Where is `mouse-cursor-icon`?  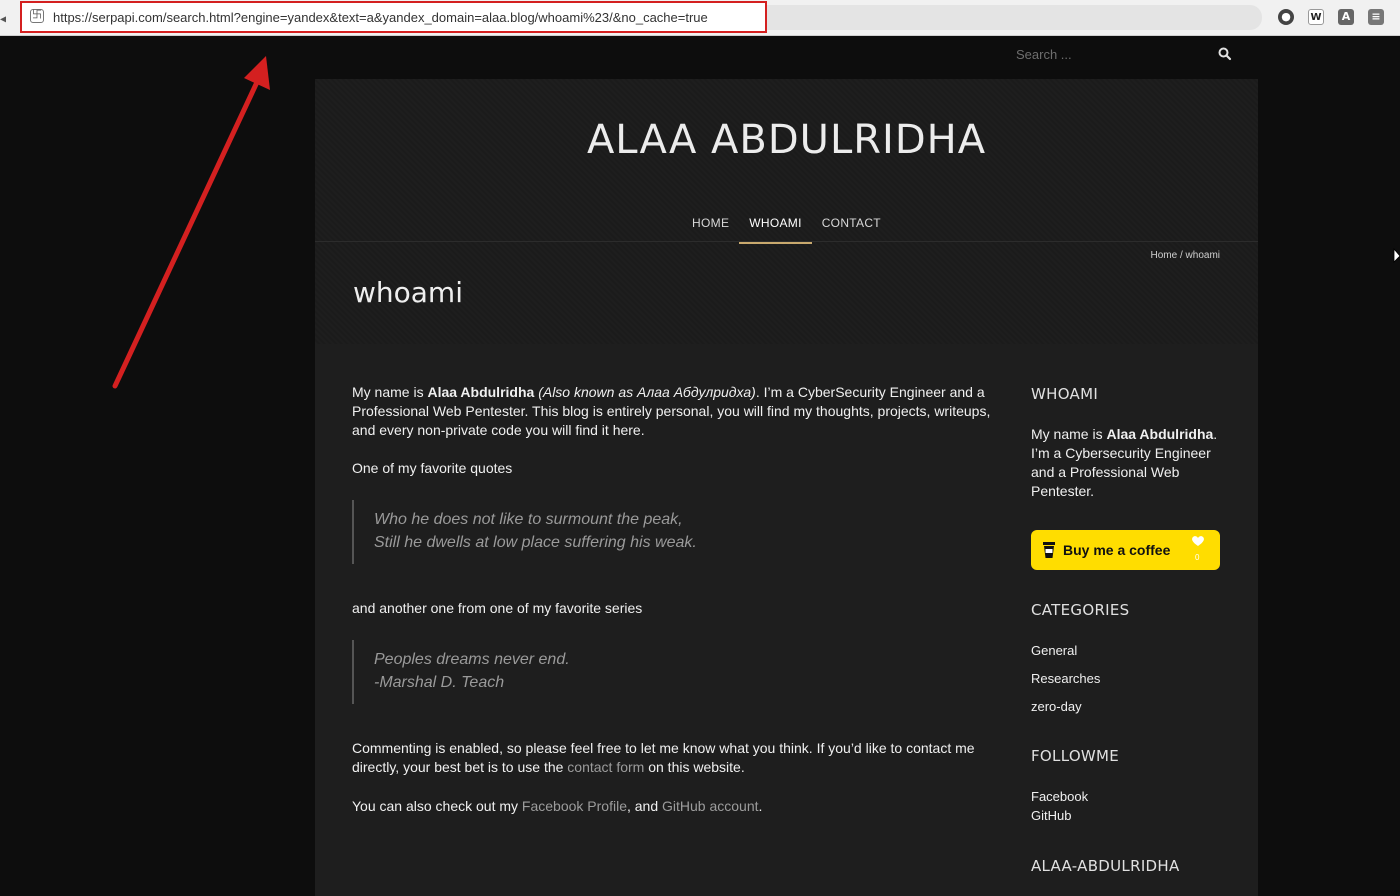 mouse-cursor-icon is located at coordinates (1396, 255).